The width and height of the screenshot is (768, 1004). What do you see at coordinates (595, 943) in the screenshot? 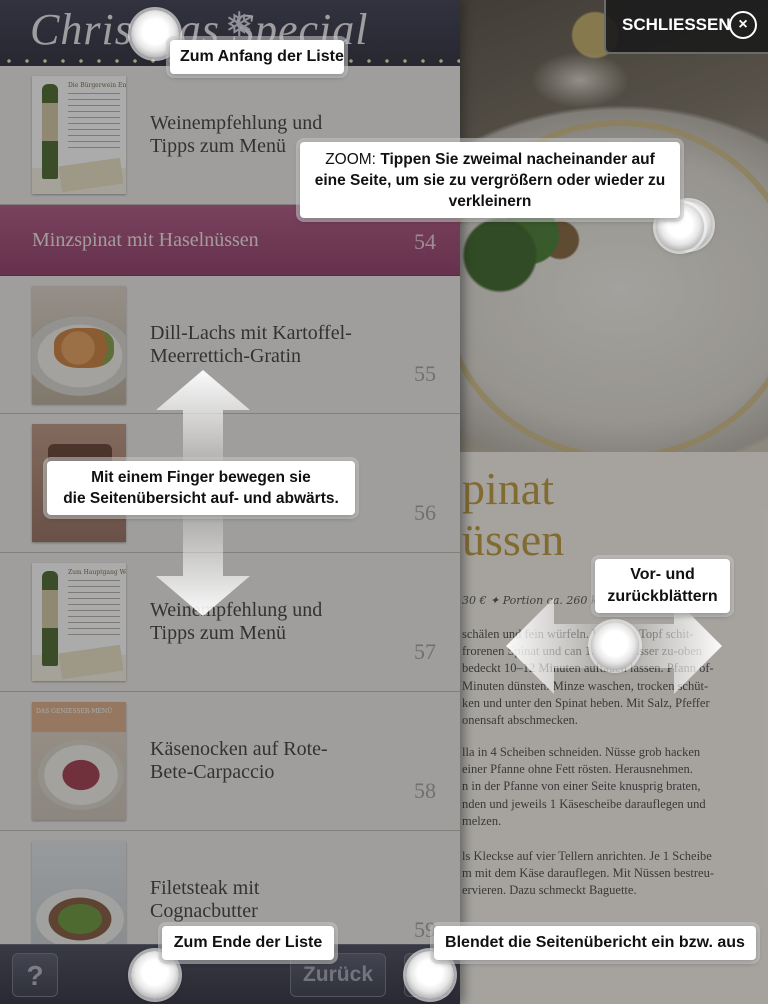
I see `tip-toggle-overview: Blendet die Seitenübericht ein bzw. aus` at bounding box center [595, 943].